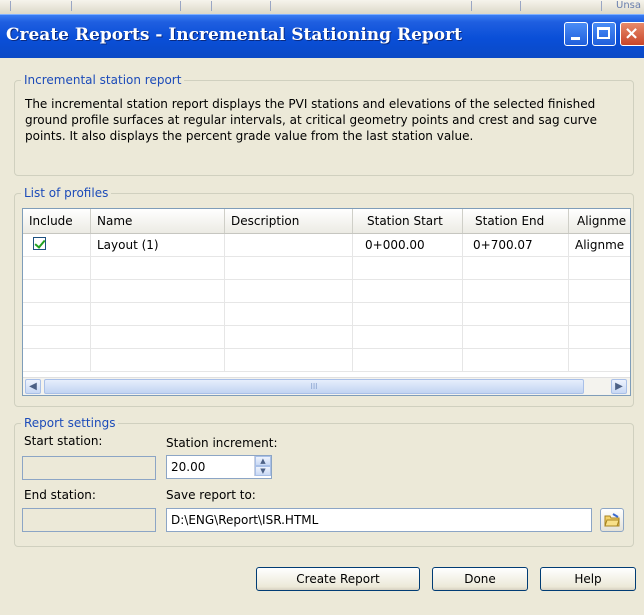 Image resolution: width=644 pixels, height=615 pixels. I want to click on help-button: Help, so click(588, 579).